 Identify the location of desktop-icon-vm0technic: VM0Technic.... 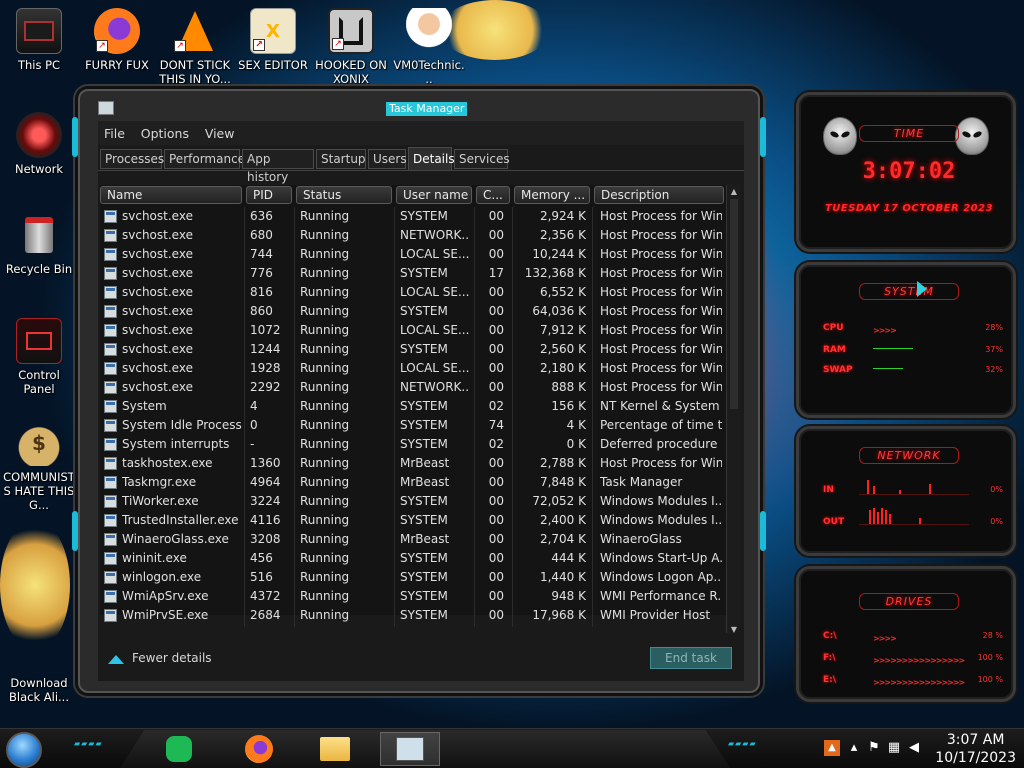
(429, 47).